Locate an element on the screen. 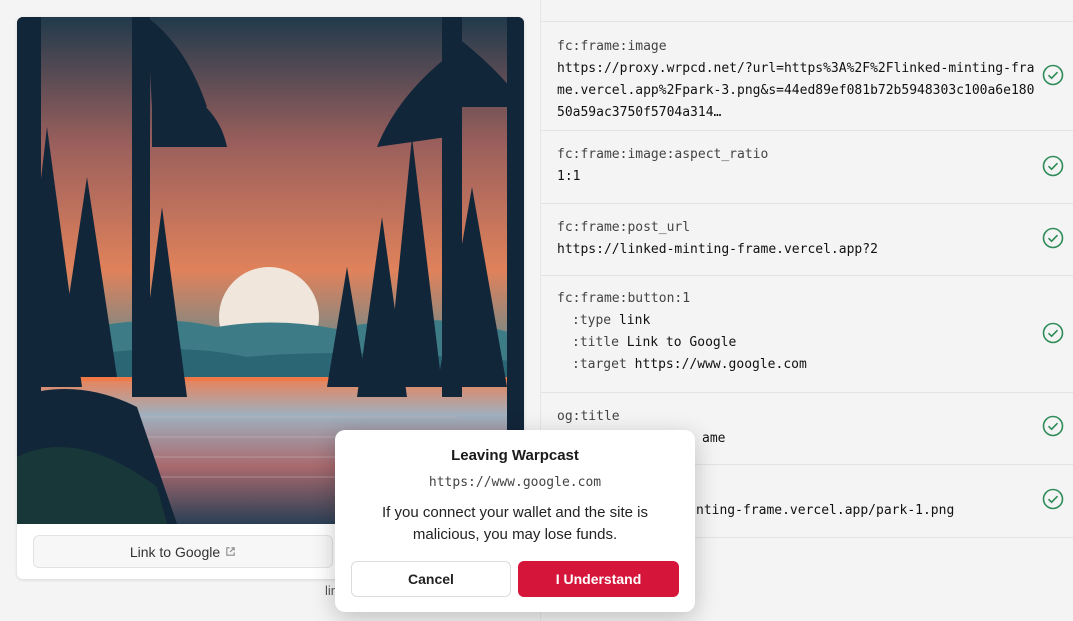 The height and width of the screenshot is (621, 1073). dialog-title: Leaving Warpcast is located at coordinates (515, 455).